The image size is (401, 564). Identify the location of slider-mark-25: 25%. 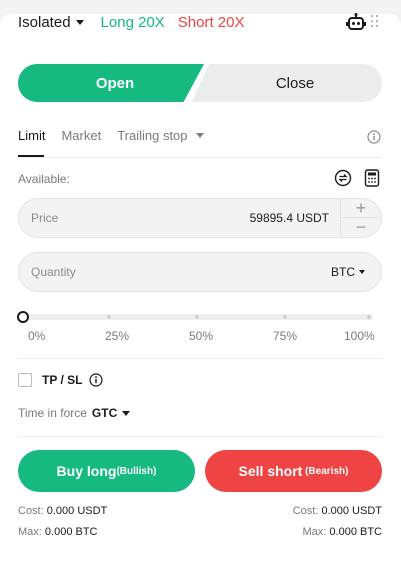
(117, 336).